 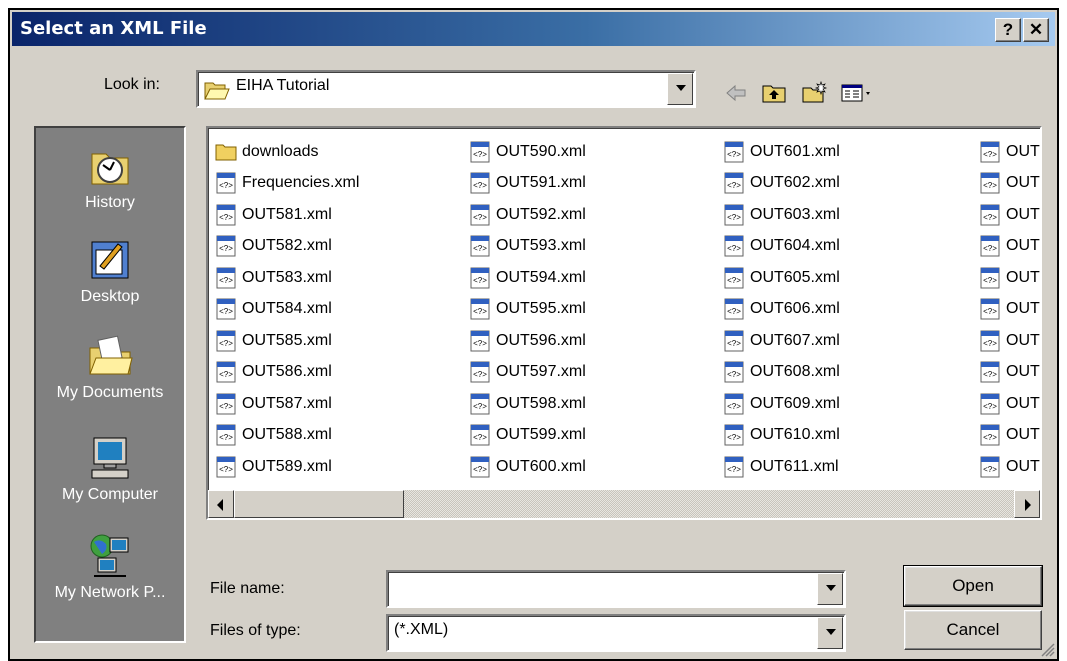 What do you see at coordinates (527, 247) in the screenshot?
I see `file-list-item: <?> OUT593.xml` at bounding box center [527, 247].